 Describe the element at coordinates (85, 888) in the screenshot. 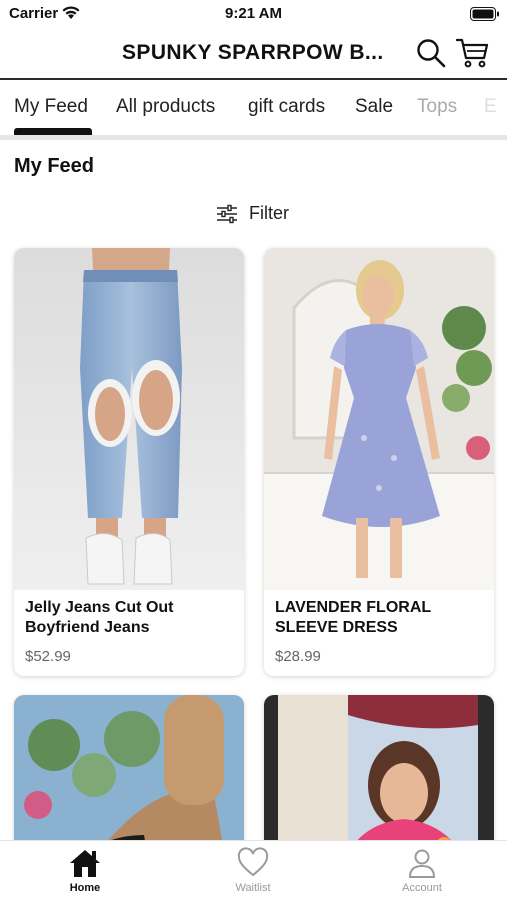

I see `nav-home-label: Home` at that location.